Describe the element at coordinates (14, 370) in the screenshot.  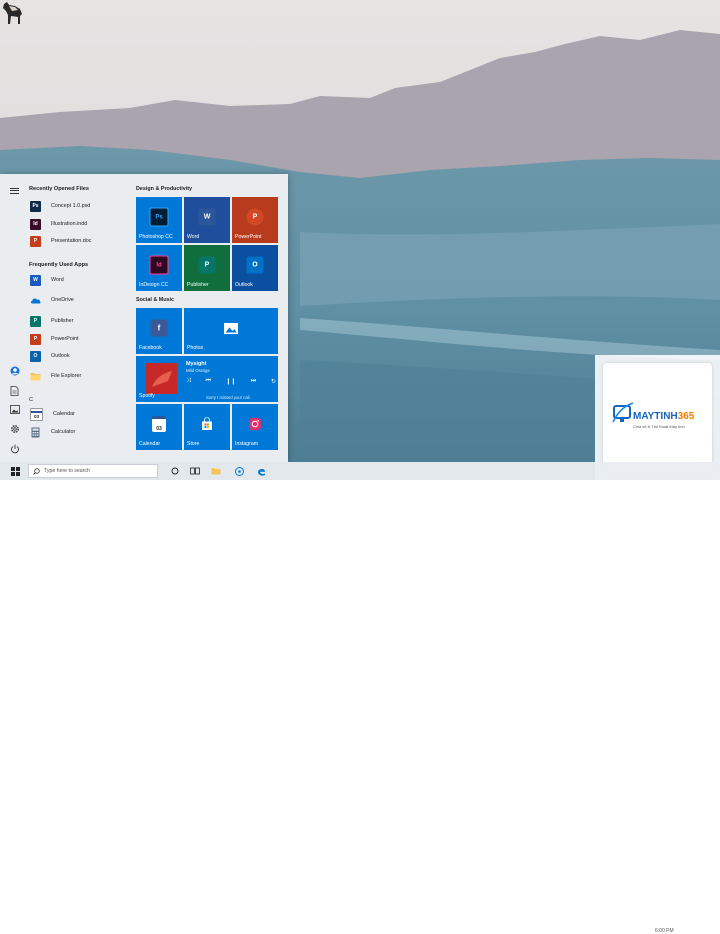
I see `user-account-icon` at that location.